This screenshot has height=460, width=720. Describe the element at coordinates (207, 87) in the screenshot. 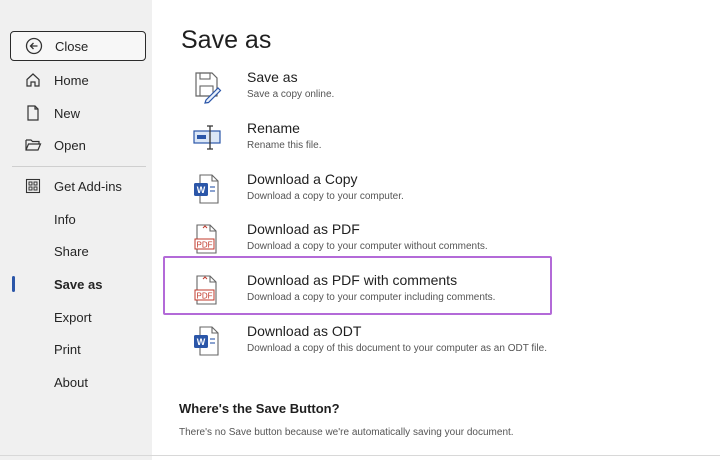

I see `save-as-icon` at that location.